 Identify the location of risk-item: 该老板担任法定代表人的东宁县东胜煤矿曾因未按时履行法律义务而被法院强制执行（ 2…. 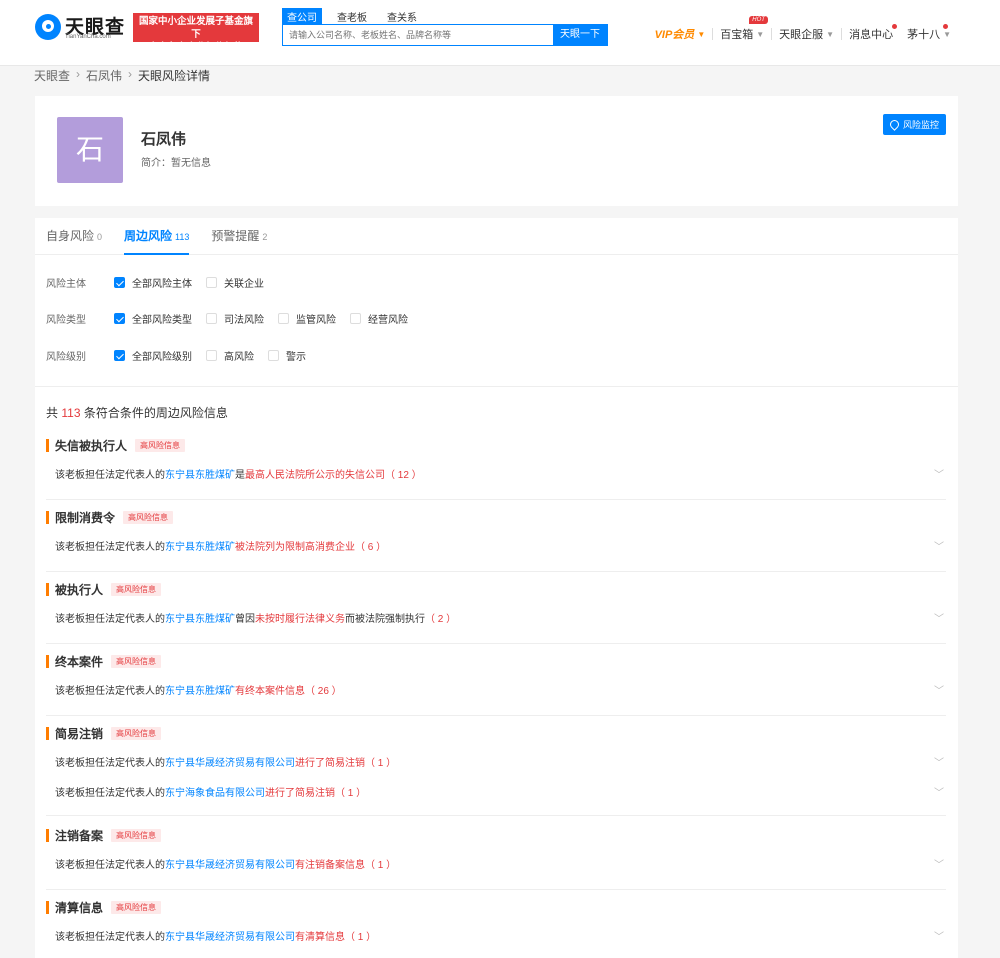
(496, 620).